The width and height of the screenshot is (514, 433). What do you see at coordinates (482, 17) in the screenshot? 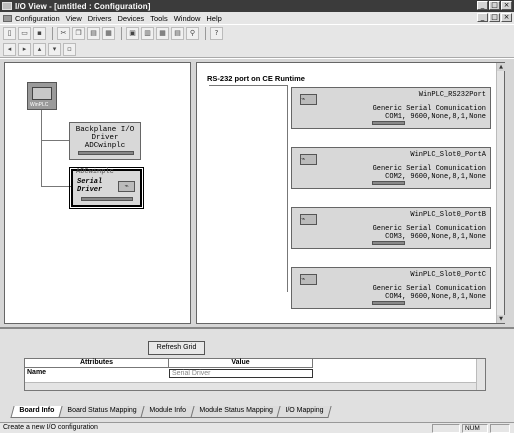
I see `mdi-minimize-button: _` at bounding box center [482, 17].